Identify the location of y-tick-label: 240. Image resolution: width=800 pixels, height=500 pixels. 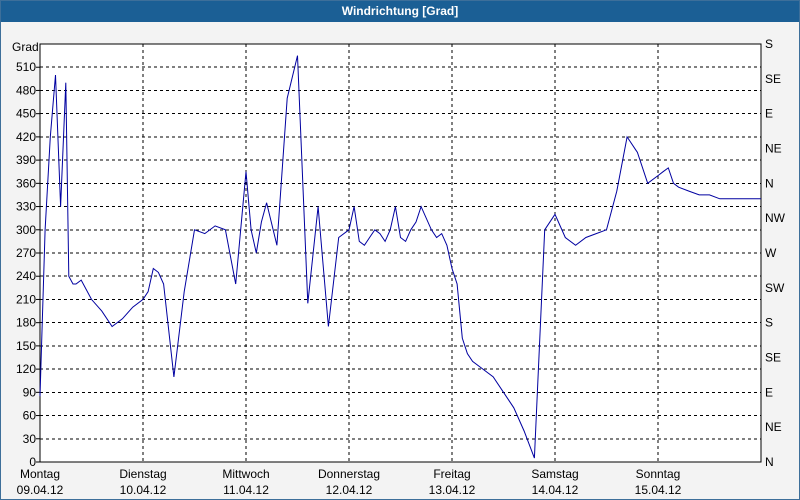
(26, 276).